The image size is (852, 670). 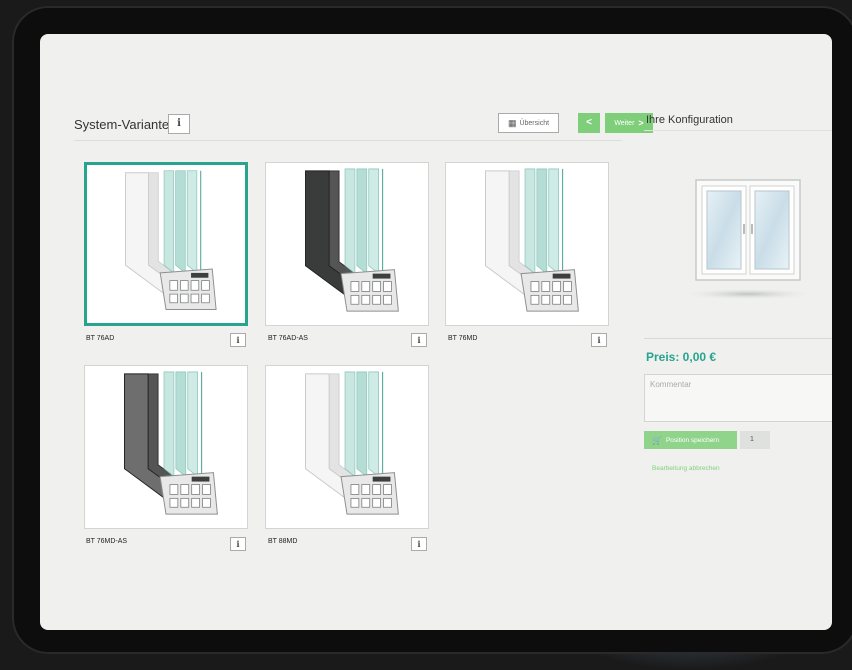 I want to click on variant-label: BT 88MD, so click(x=283, y=541).